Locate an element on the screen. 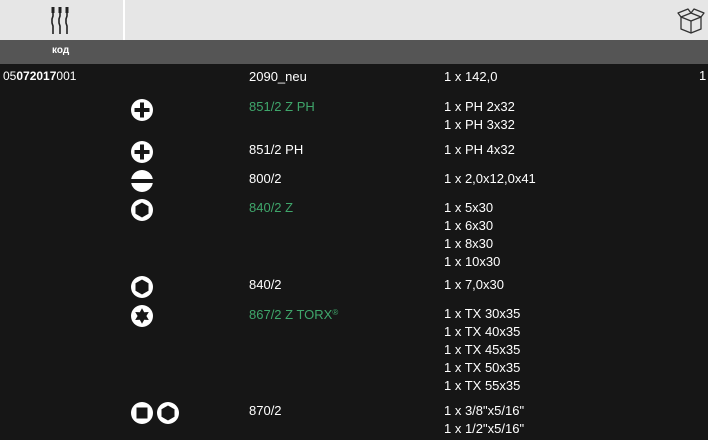 This screenshot has height=440, width=708. quantity: 1 is located at coordinates (703, 75).